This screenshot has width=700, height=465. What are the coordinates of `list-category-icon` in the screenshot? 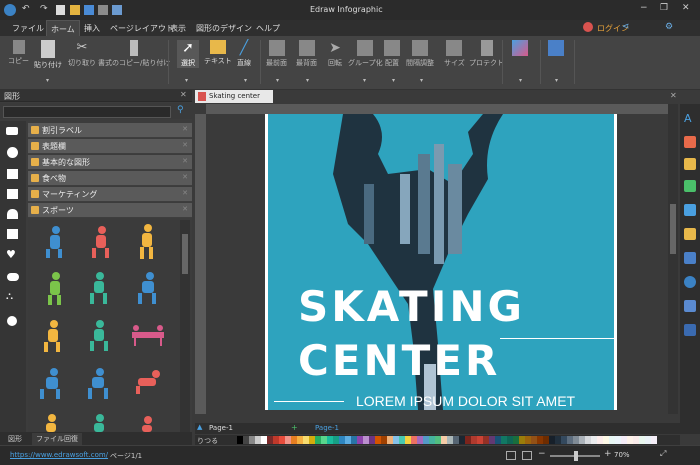 It's located at (12, 174).